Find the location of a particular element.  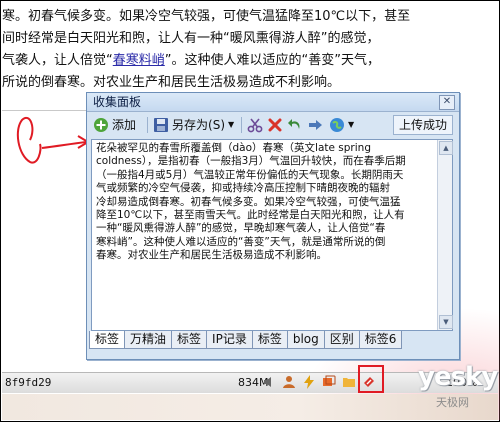

status-text: 8f9fd29 is located at coordinates (28, 382).